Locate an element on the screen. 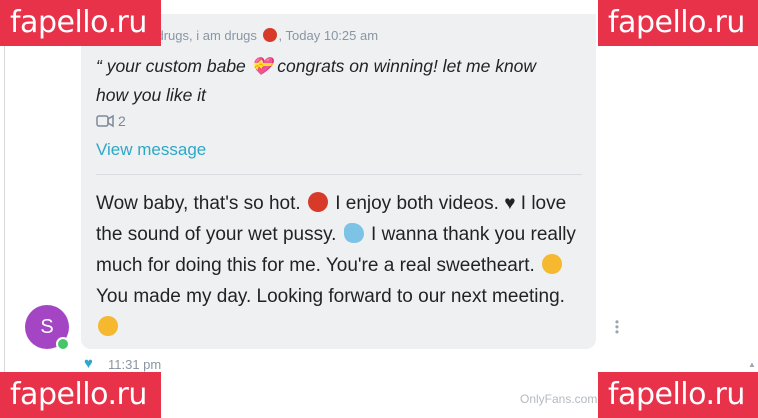 The height and width of the screenshot is (418, 758). devil-emoji-icon is located at coordinates (269, 35).